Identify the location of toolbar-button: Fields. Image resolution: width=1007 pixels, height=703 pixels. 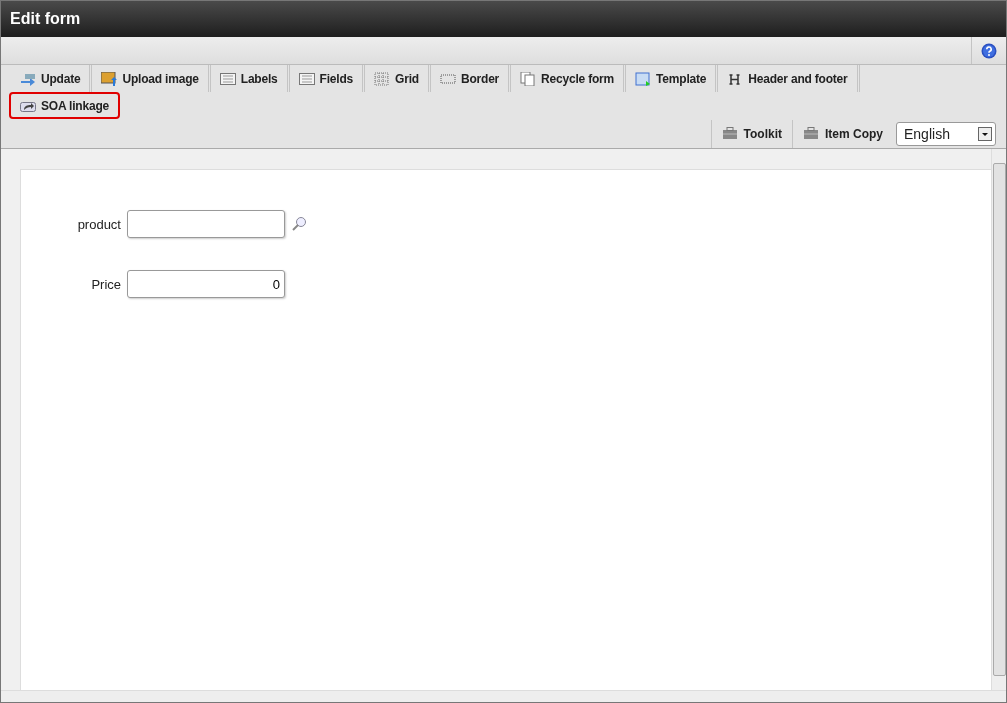
(327, 78).